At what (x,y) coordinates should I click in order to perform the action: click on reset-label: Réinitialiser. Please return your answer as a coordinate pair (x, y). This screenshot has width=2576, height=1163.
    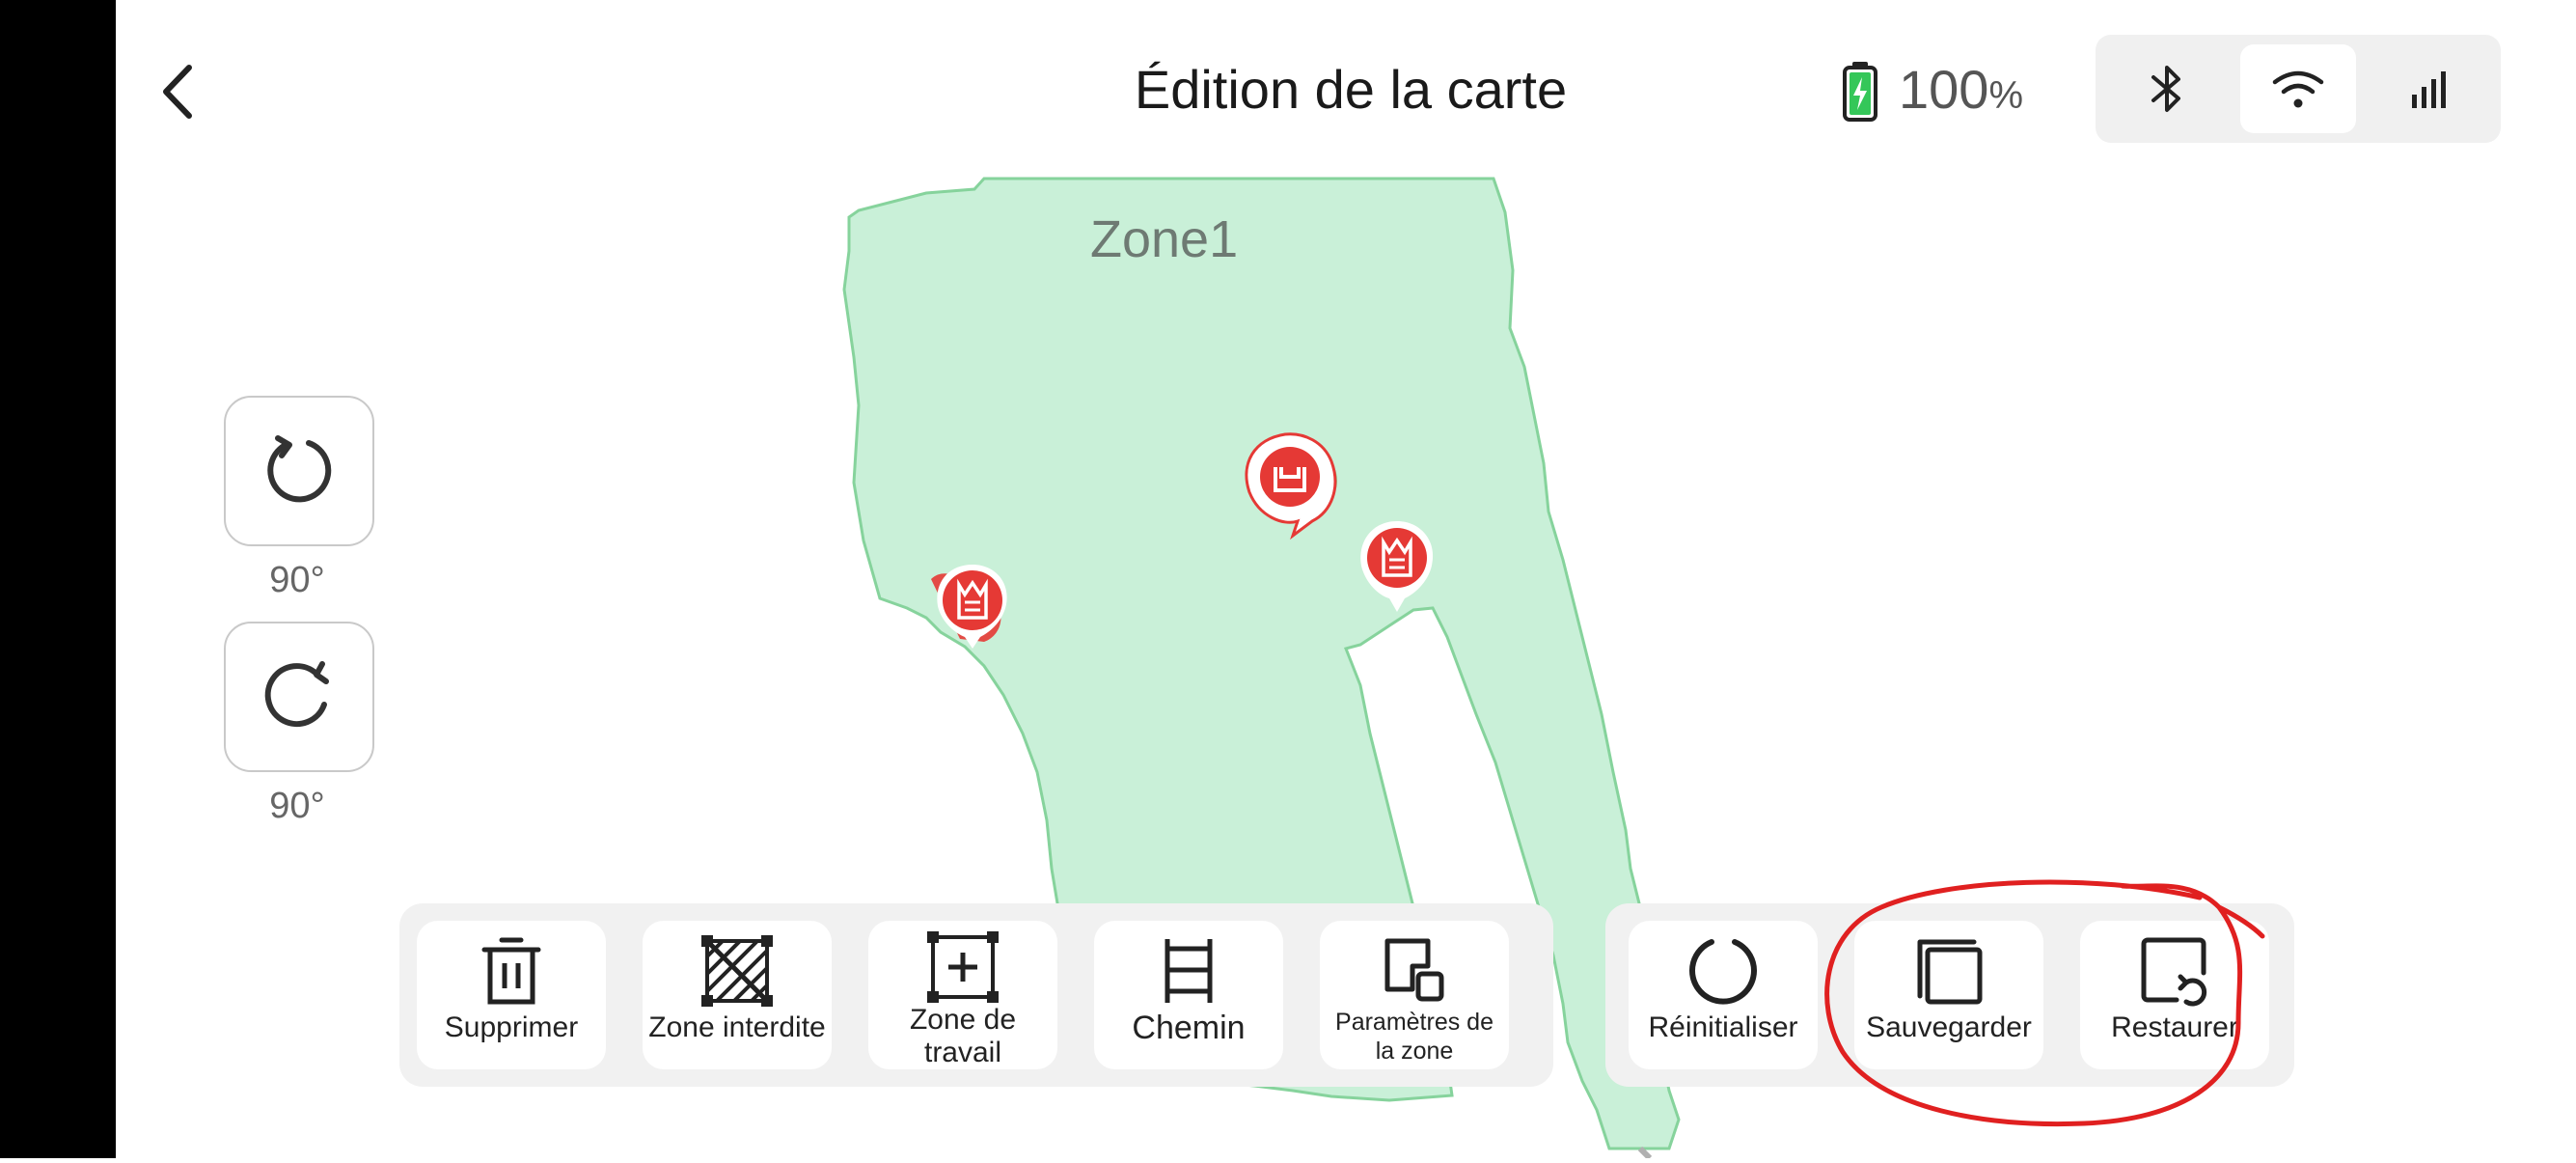
    Looking at the image, I should click on (1723, 1027).